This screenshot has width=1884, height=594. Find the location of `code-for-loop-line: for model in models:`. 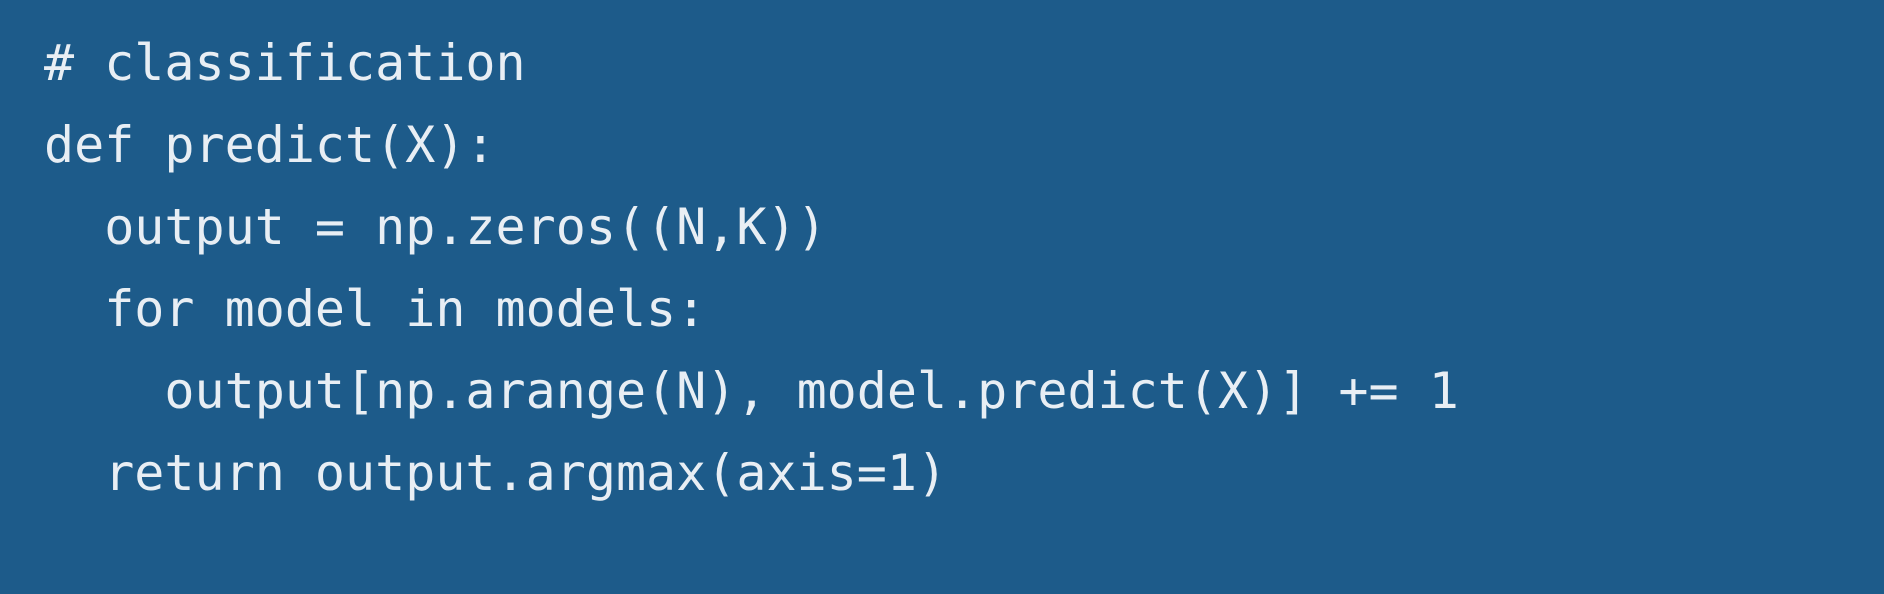

code-for-loop-line: for model in models: is located at coordinates (375, 309).